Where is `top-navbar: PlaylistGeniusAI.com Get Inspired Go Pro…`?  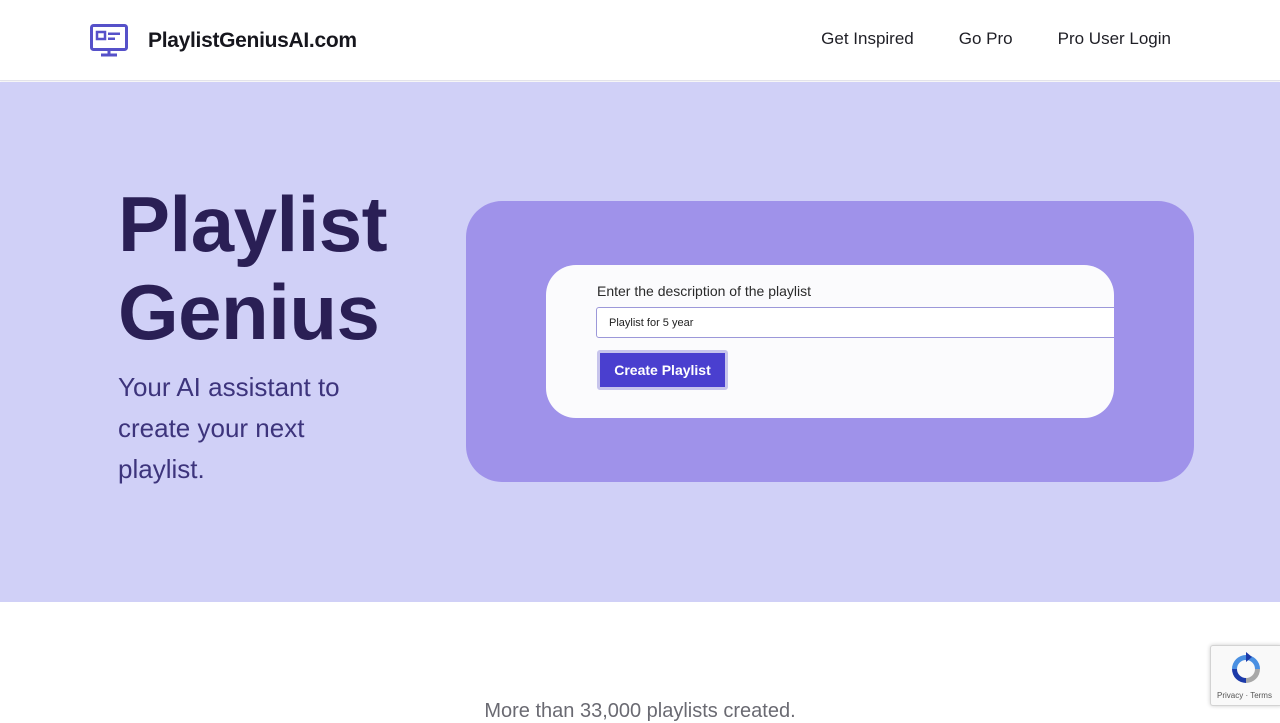
top-navbar: PlaylistGeniusAI.com Get Inspired Go Pro… is located at coordinates (640, 40).